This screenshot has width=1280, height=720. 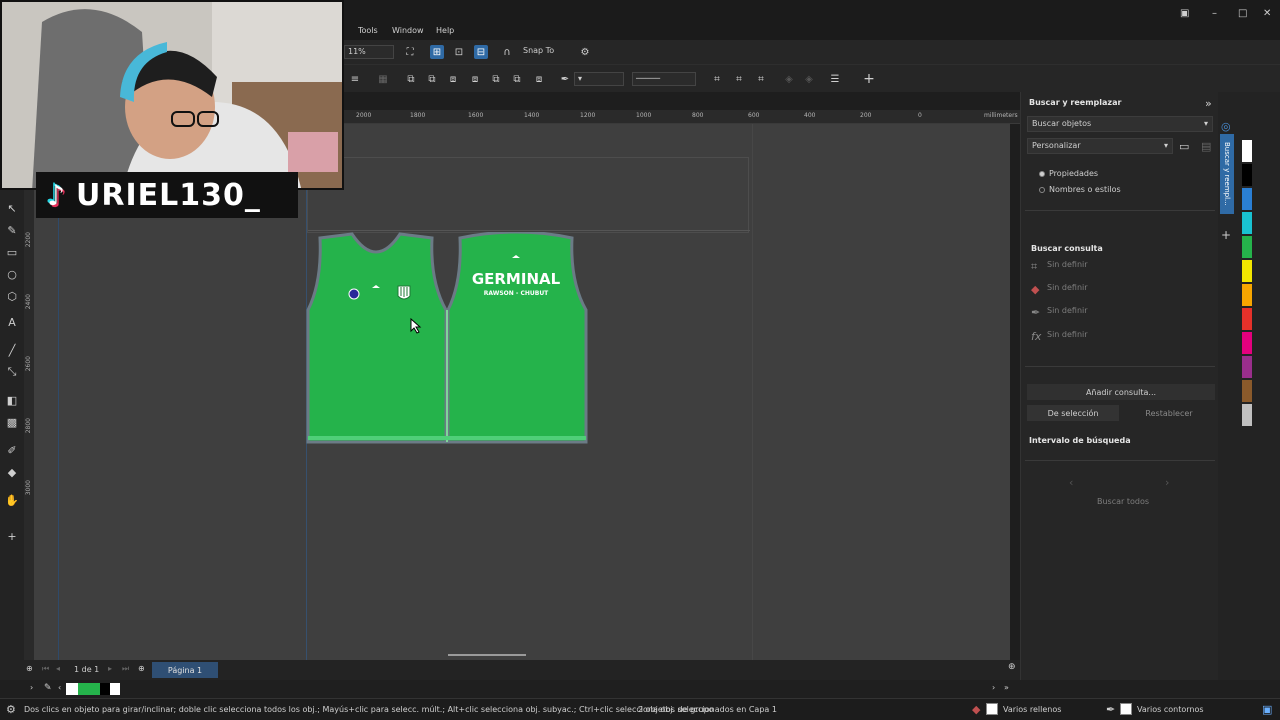 What do you see at coordinates (1242, 13) in the screenshot?
I see `maximize-button: □` at bounding box center [1242, 13].